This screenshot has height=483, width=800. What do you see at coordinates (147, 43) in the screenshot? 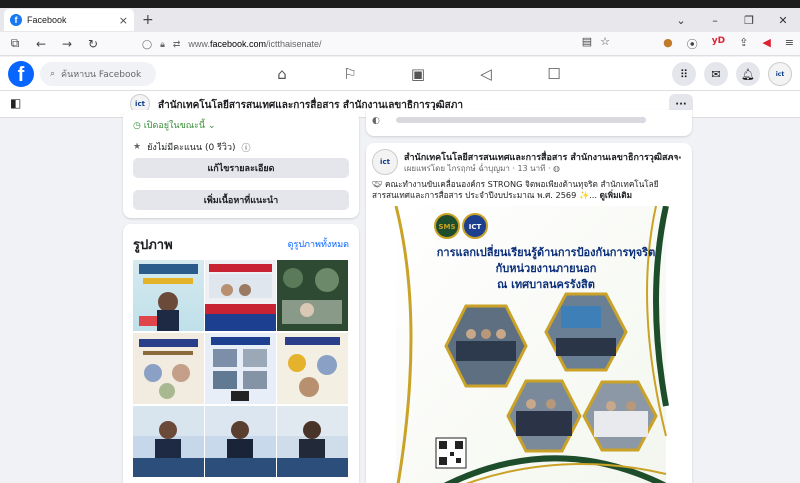
I see `shield-icon: ◯` at bounding box center [147, 43].